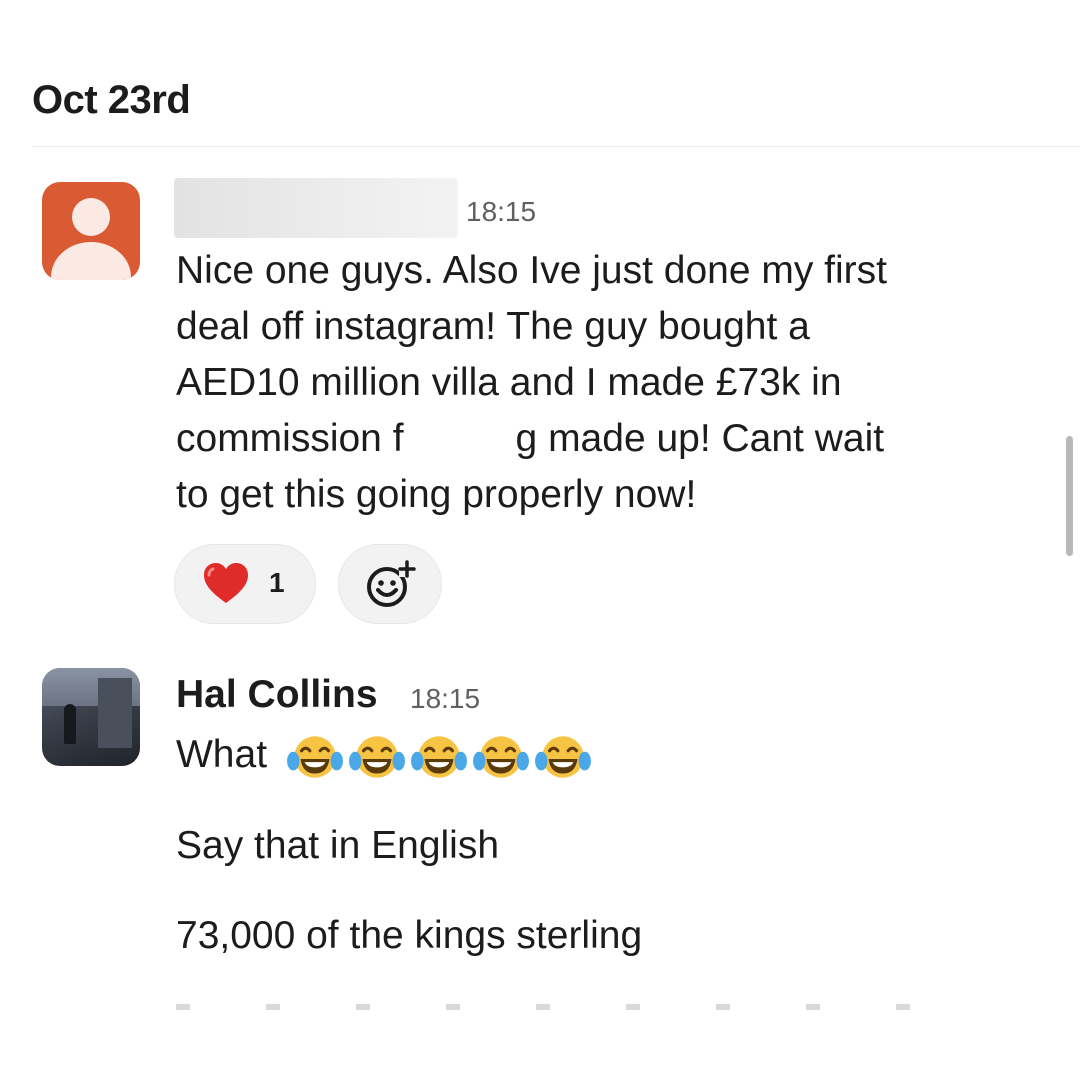  What do you see at coordinates (338, 845) in the screenshot?
I see `message-text-line: Say that in English` at bounding box center [338, 845].